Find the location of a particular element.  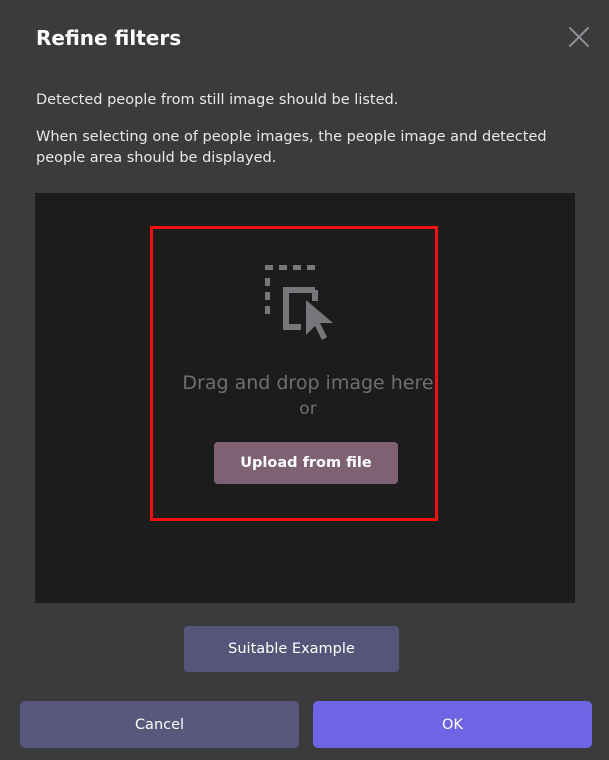

drag-drop-selection-icon is located at coordinates (299, 302).